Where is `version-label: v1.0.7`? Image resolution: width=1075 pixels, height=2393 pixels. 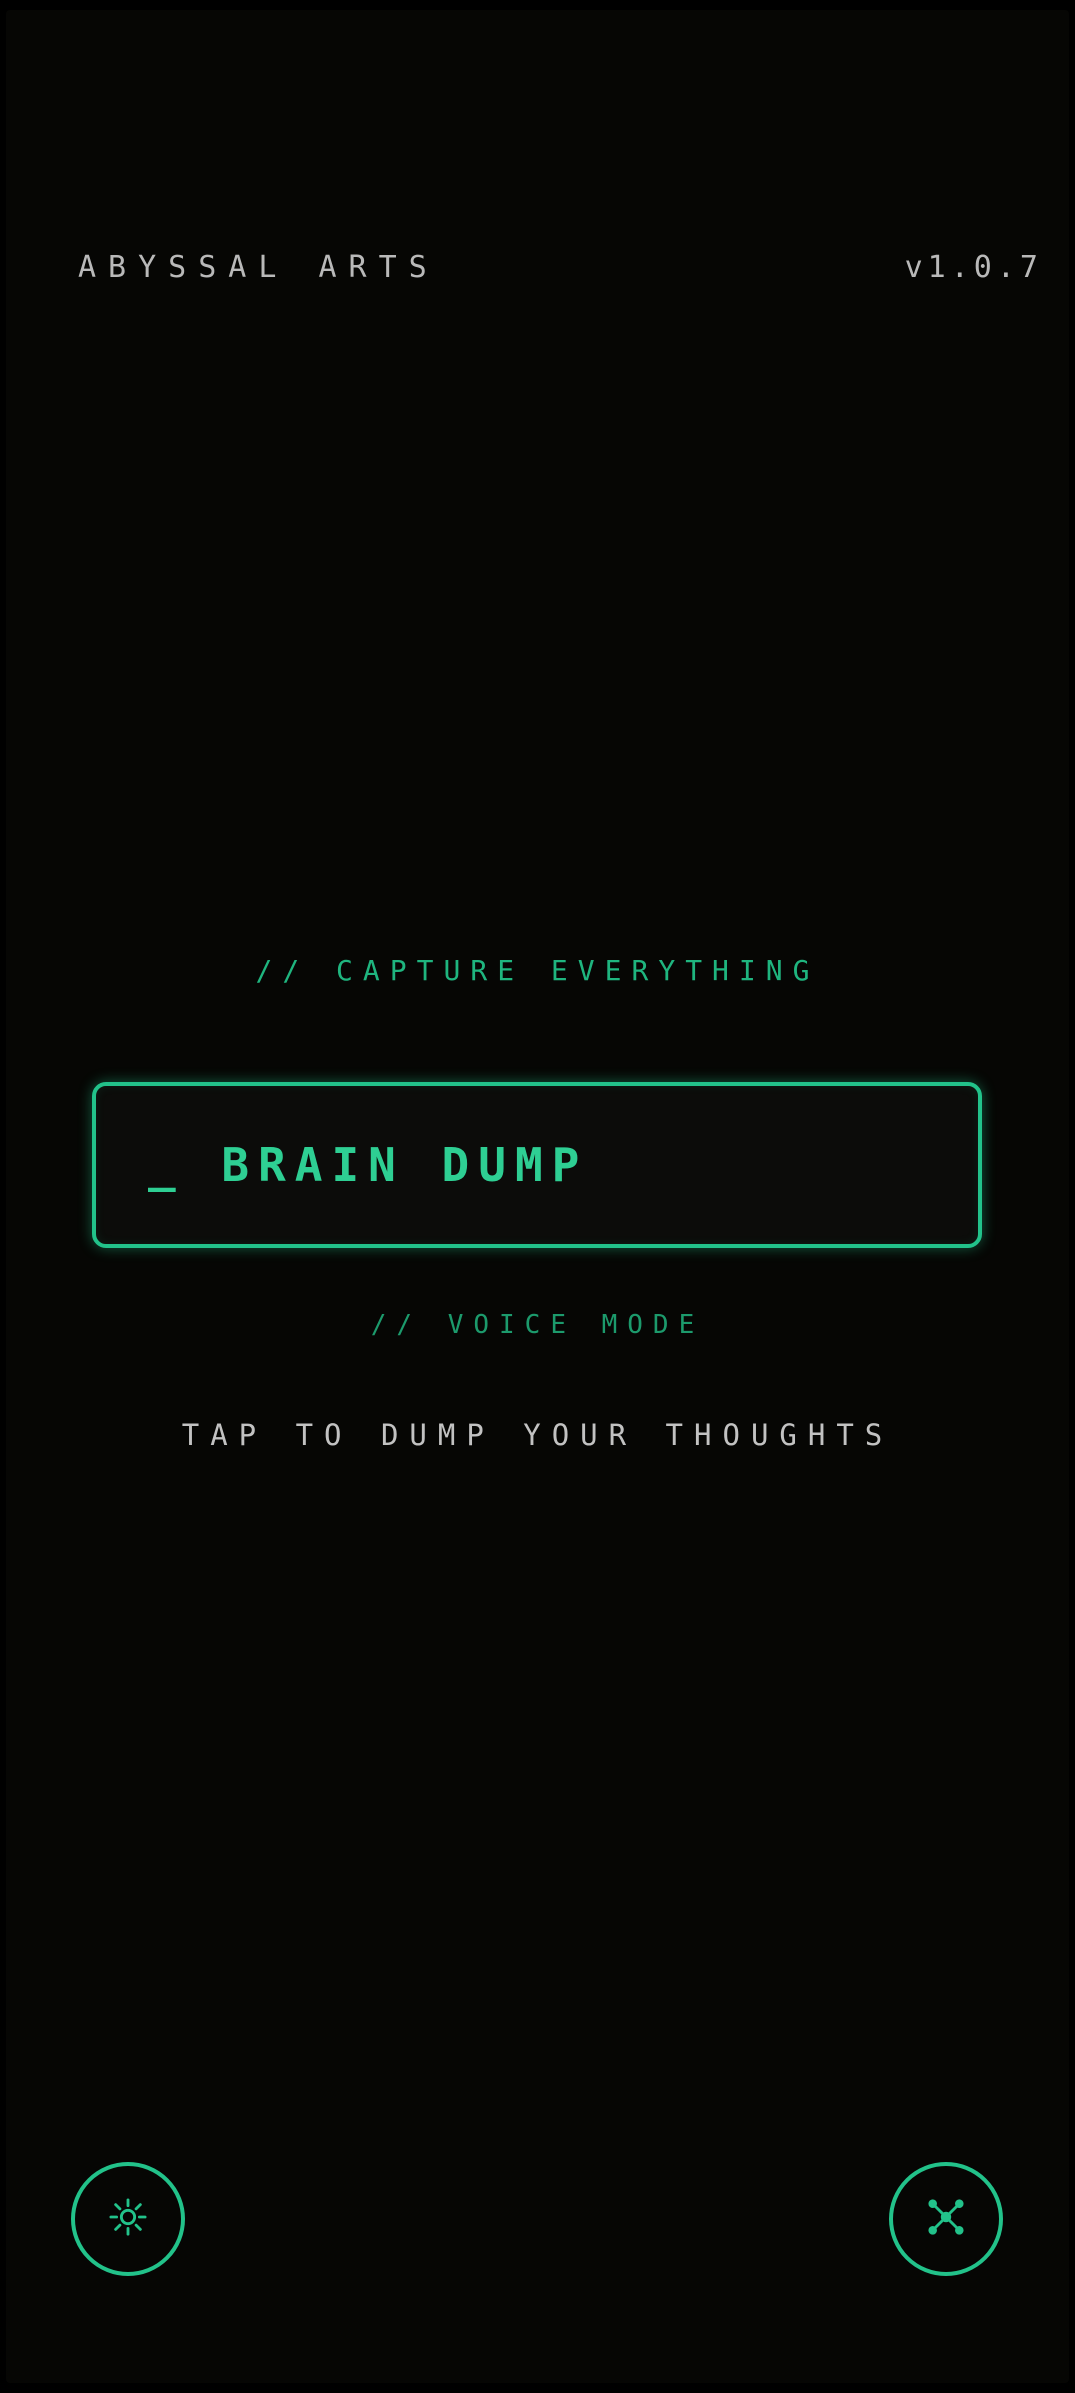
version-label: v1.0.7 is located at coordinates (973, 267).